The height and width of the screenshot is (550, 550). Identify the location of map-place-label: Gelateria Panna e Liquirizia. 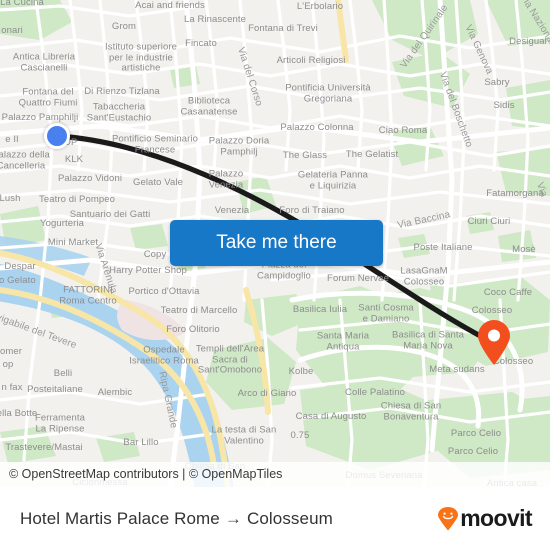
(333, 180).